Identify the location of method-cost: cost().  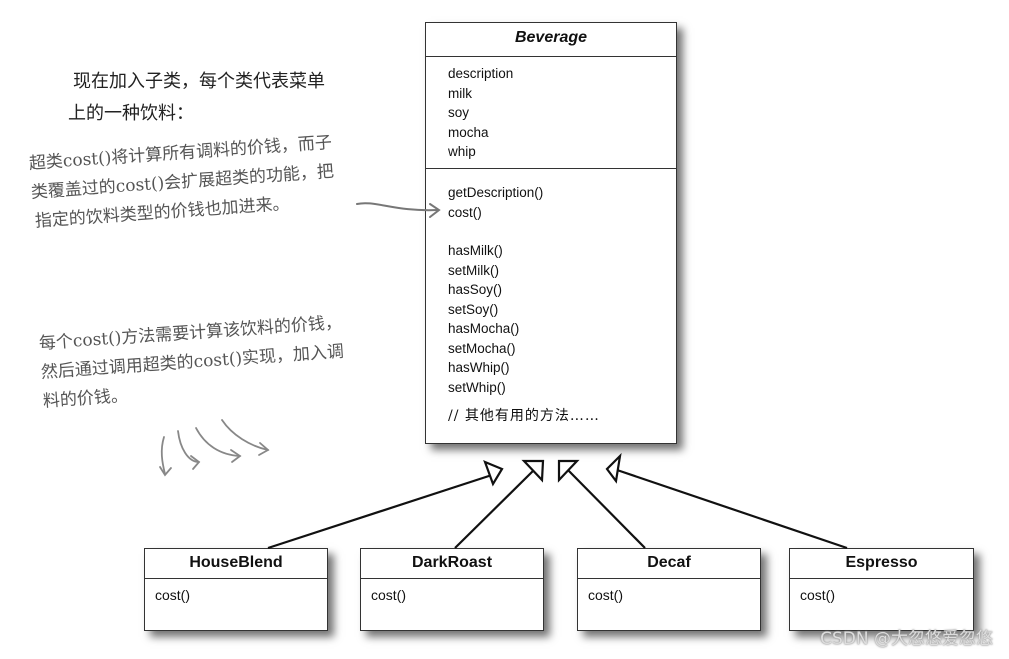
(465, 212).